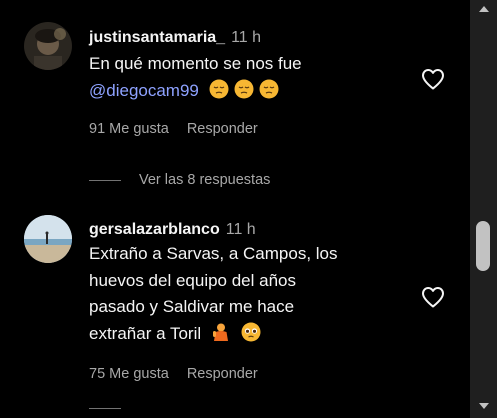  I want to click on pleading-face-emoji-icon, so click(251, 331).